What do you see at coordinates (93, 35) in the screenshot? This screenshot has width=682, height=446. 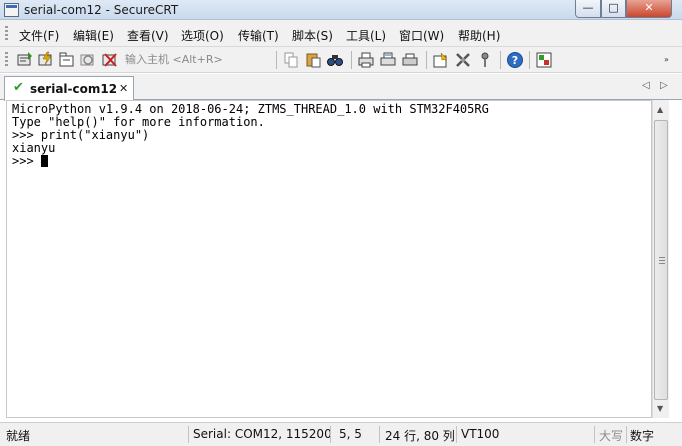 I see `menu-edit: 编辑(E)` at bounding box center [93, 35].